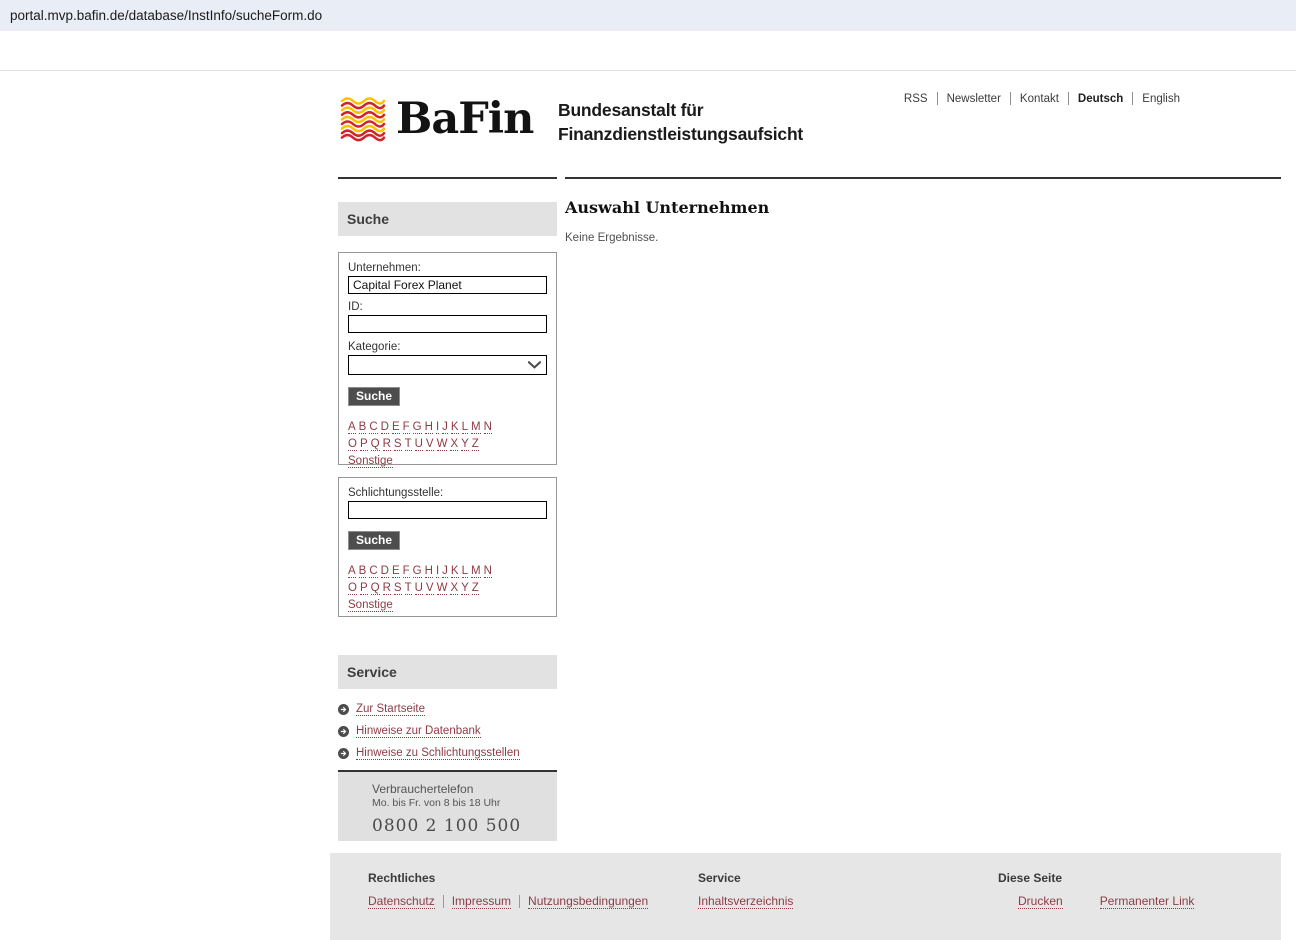  Describe the element at coordinates (465, 119) in the screenshot. I see `logo-wordmark: BaFin` at that location.